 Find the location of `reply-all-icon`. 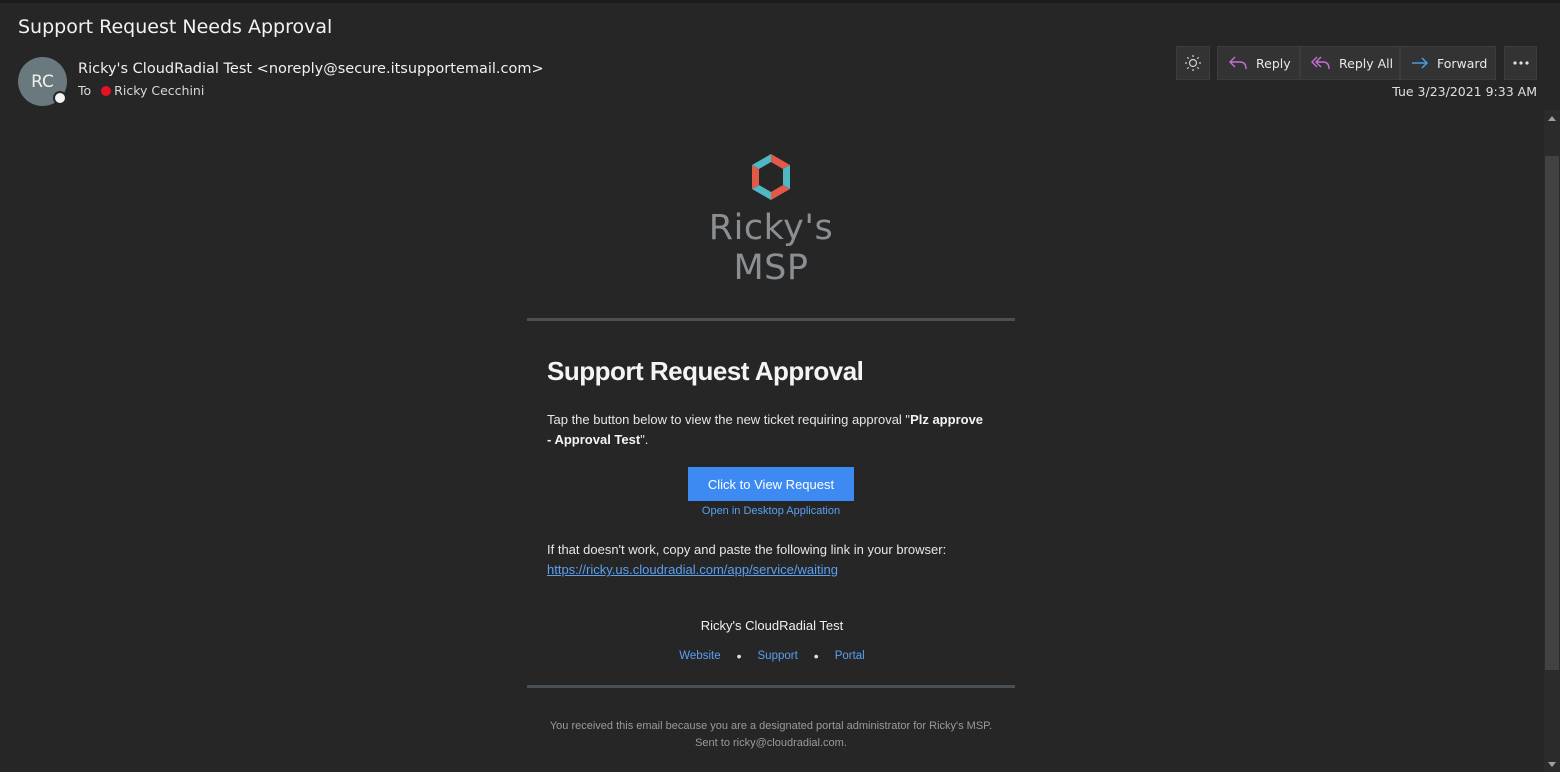

reply-all-icon is located at coordinates (1320, 63).